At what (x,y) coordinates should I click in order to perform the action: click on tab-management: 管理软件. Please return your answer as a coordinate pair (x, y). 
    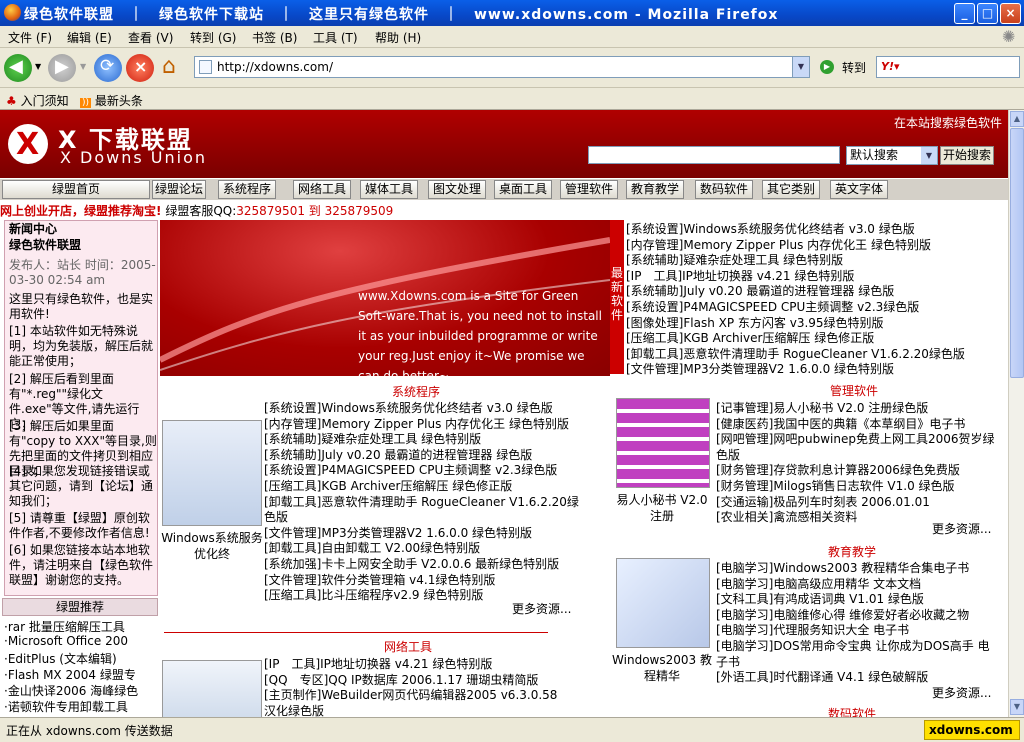
    Looking at the image, I should click on (589, 189).